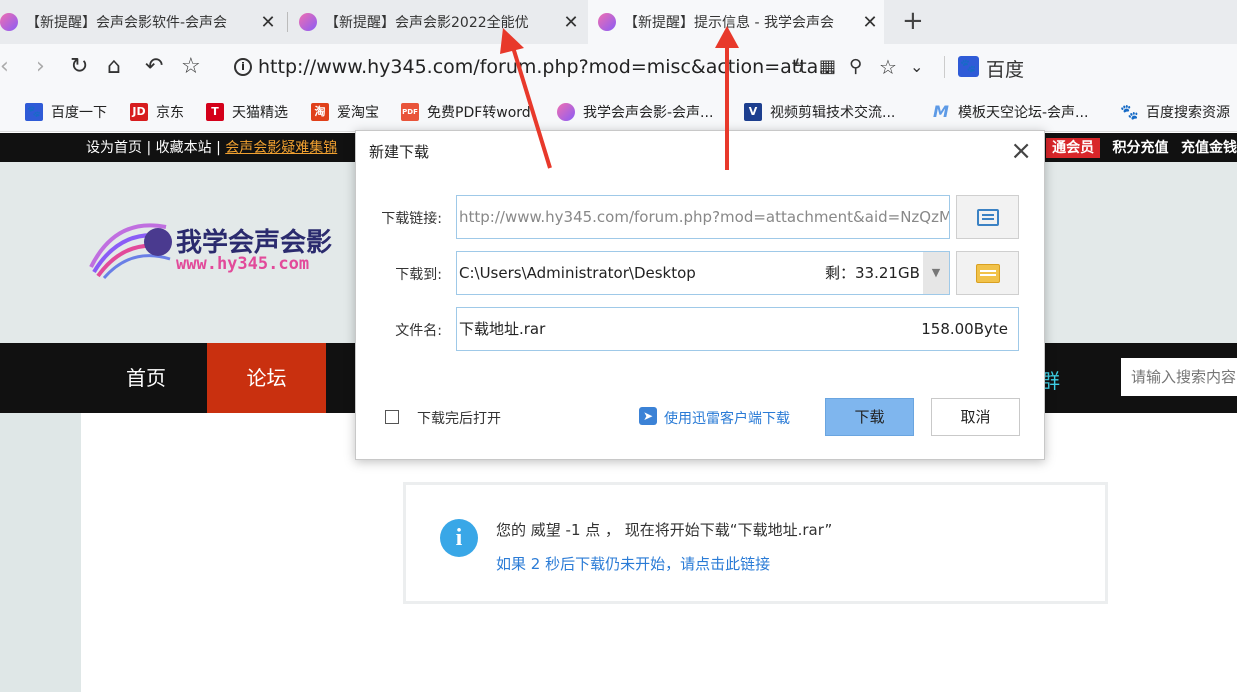  I want to click on reload-icon: ↻, so click(79, 67).